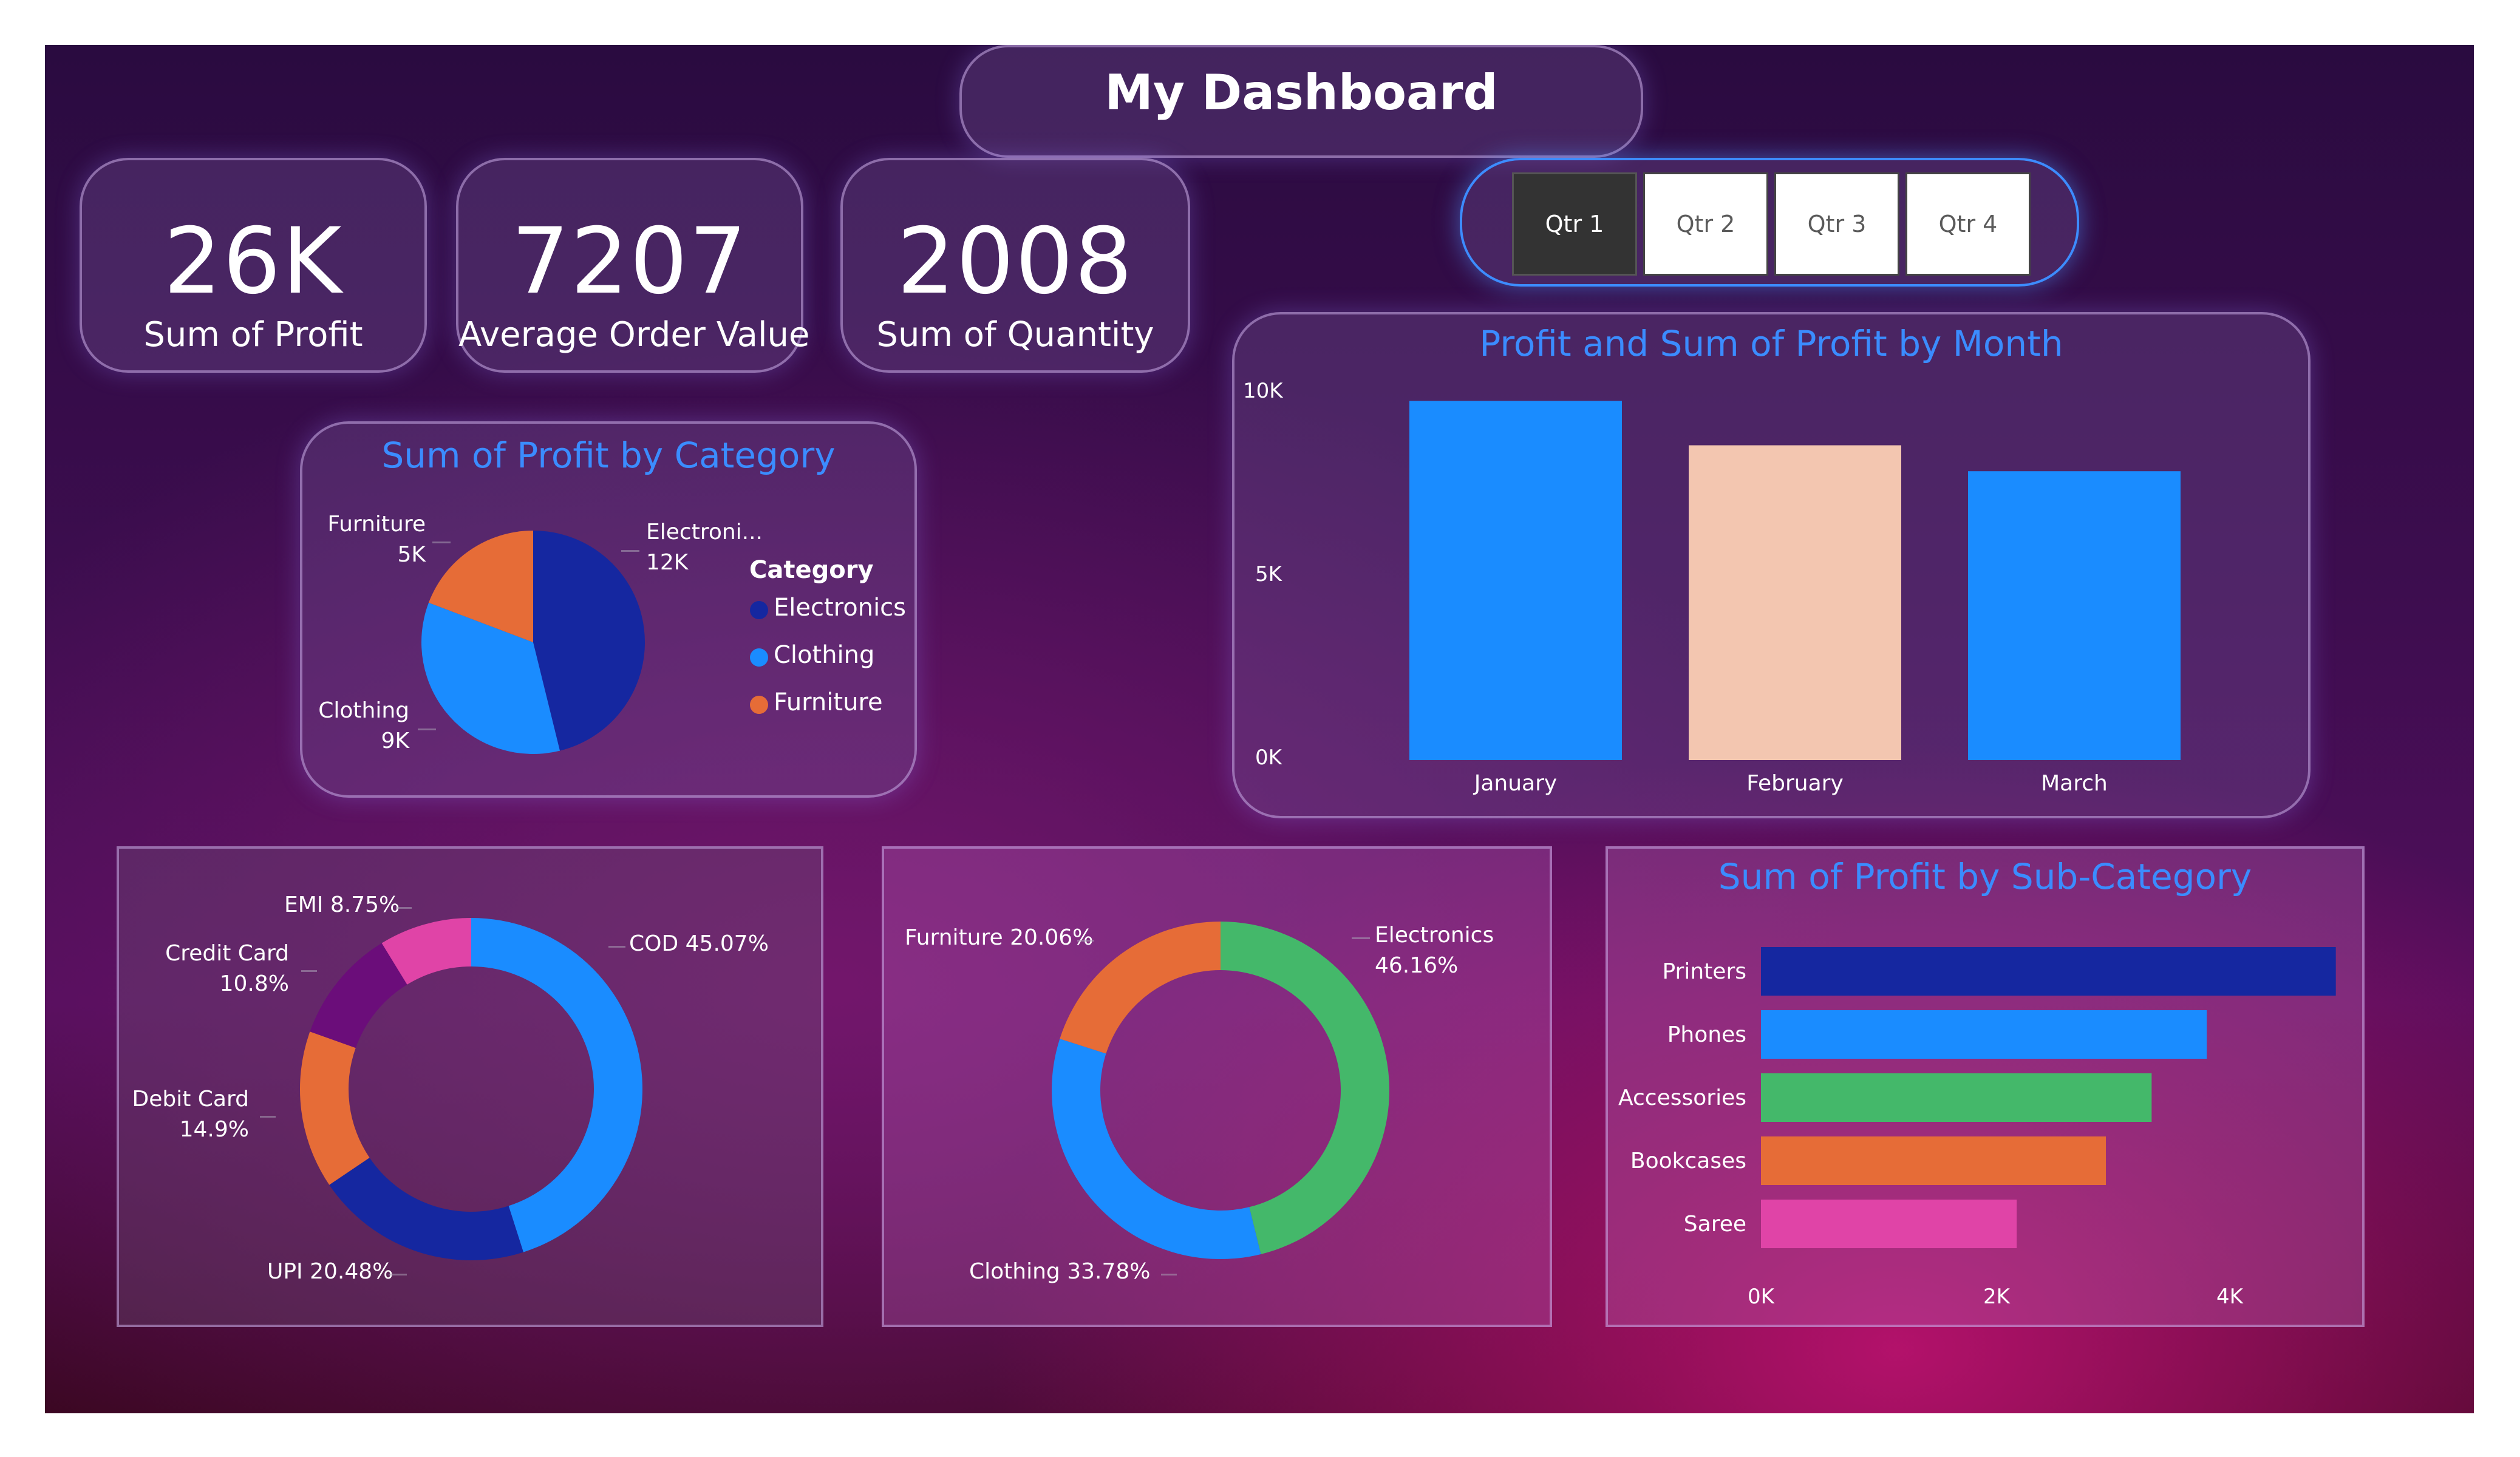  Describe the element at coordinates (1305, 1088) in the screenshot. I see `slice-electronics` at that location.